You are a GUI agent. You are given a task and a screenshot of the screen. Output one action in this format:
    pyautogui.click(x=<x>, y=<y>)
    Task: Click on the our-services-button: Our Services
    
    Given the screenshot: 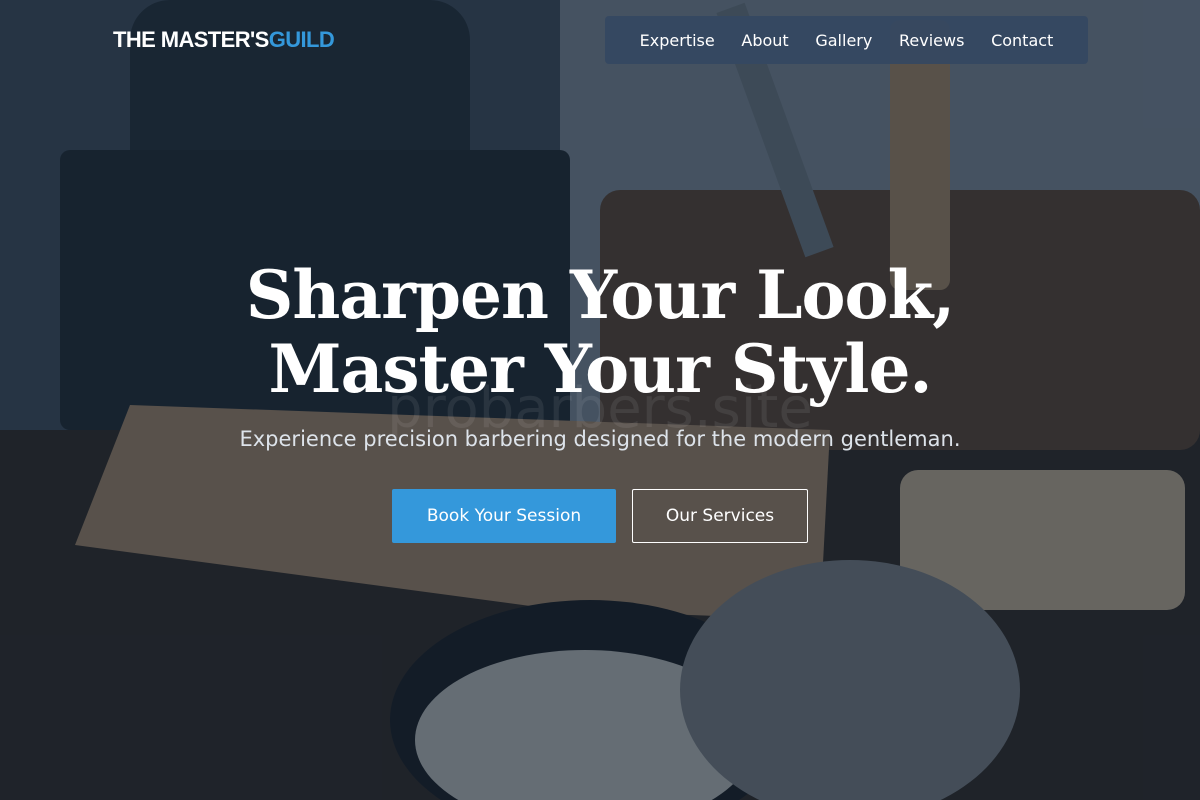 What is the action you would take?
    pyautogui.click(x=720, y=516)
    